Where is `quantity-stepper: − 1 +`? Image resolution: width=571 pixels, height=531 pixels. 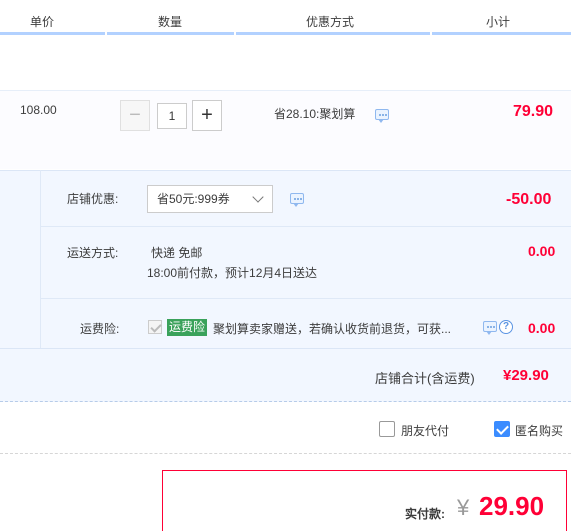
quantity-stepper: − 1 + is located at coordinates (171, 115).